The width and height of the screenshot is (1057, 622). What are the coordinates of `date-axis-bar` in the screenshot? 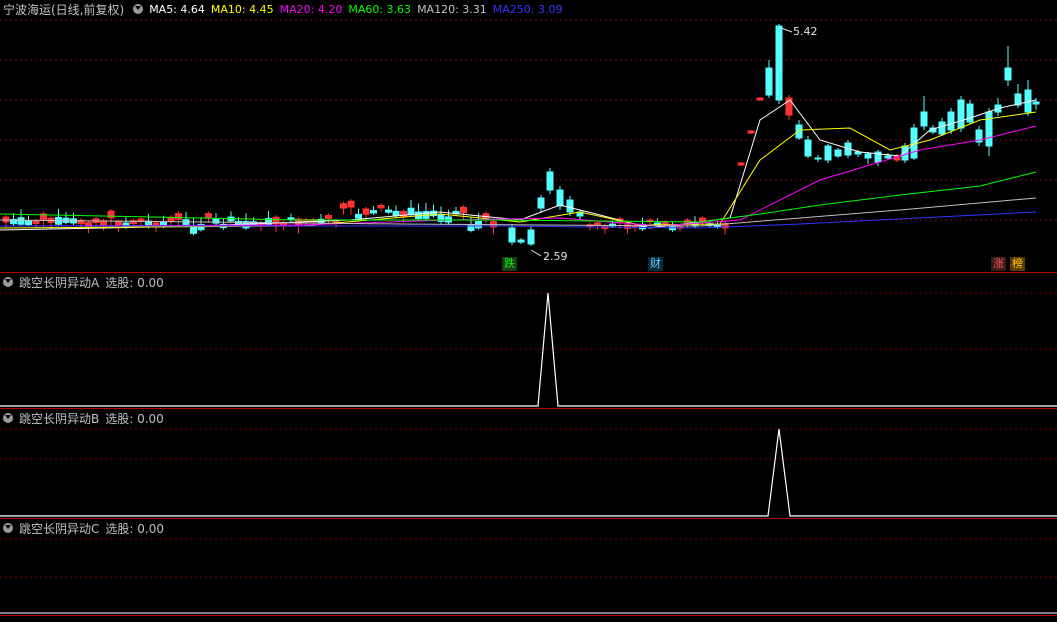 It's located at (528, 619).